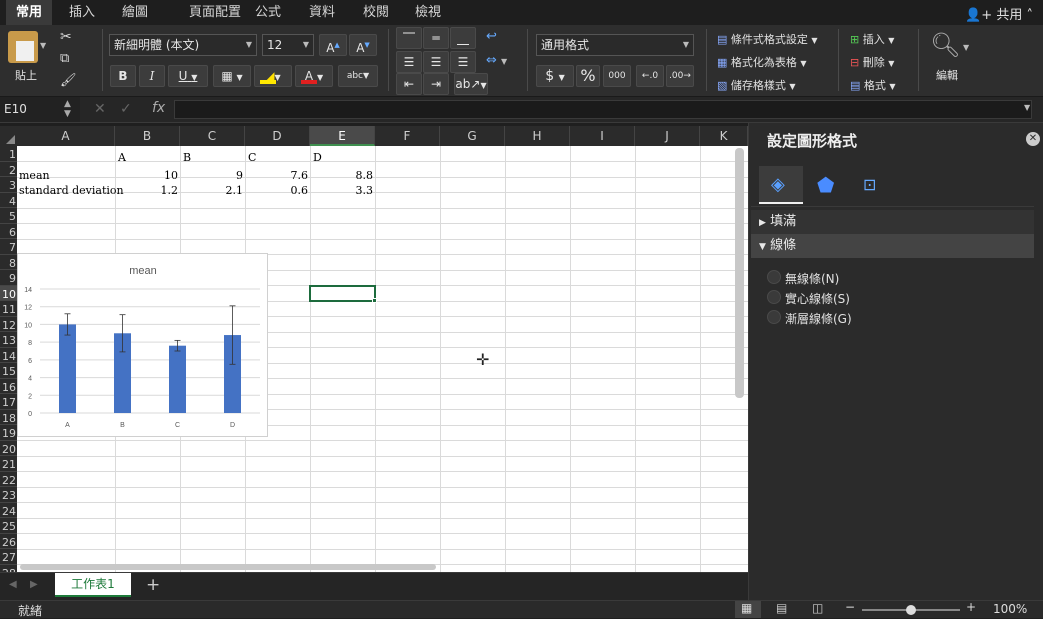  Describe the element at coordinates (66, 37) in the screenshot. I see `cut-icon: ✂` at that location.